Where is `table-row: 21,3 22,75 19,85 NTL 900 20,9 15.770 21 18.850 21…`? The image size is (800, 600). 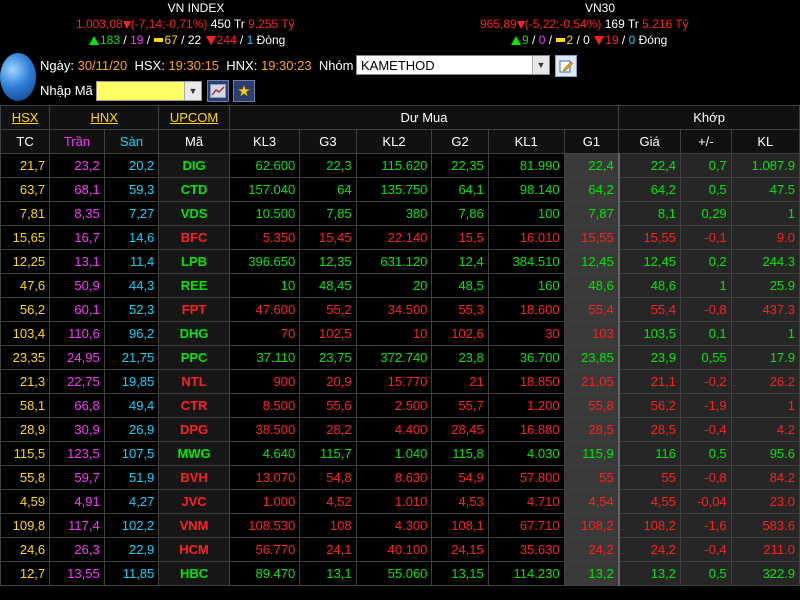 table-row: 21,3 22,75 19,85 NTL 900 20,9 15.770 21 18.850 21… is located at coordinates (400, 381).